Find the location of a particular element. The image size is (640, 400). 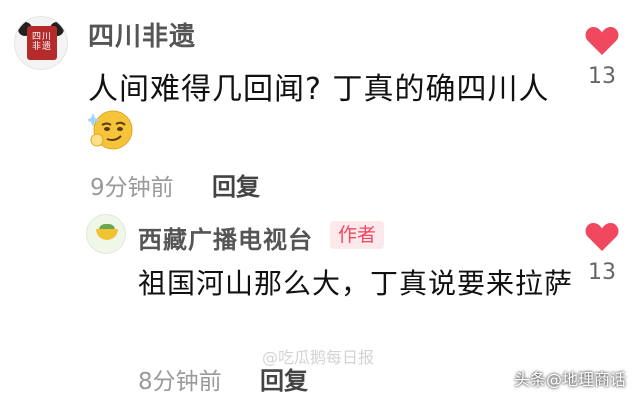

username: 四川非遗 is located at coordinates (142, 34).